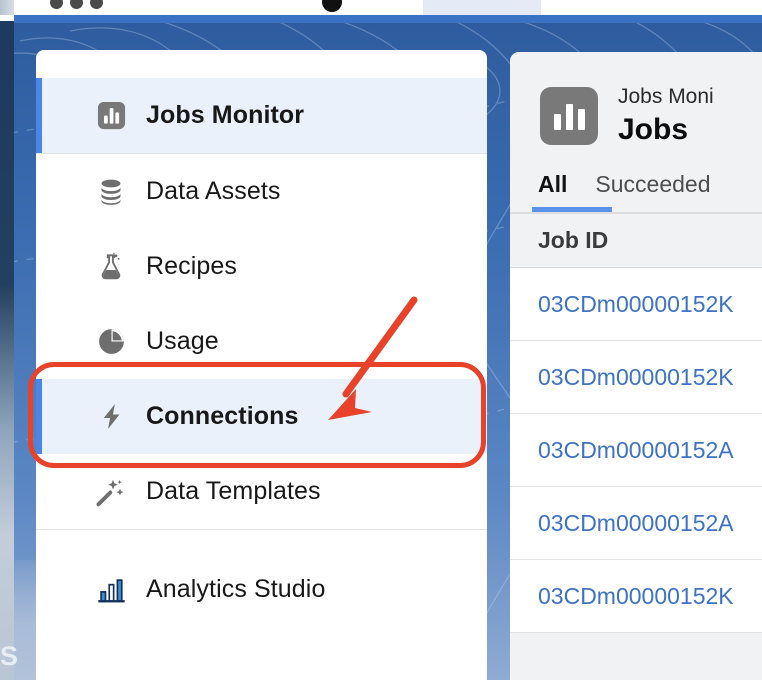  I want to click on jobs-app-name: Jobs Moni, so click(666, 96).